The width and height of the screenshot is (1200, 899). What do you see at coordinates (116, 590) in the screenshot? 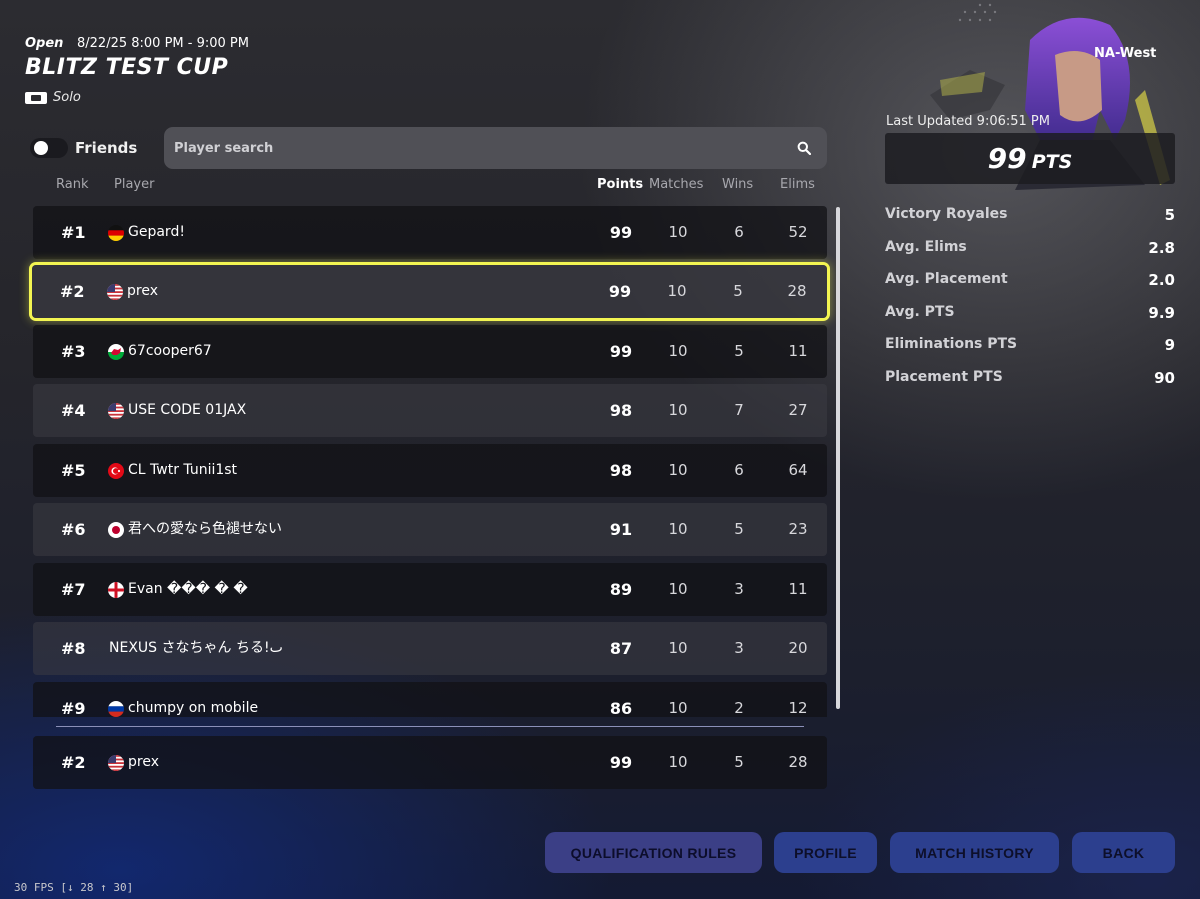
I see `england-flag-icon` at bounding box center [116, 590].